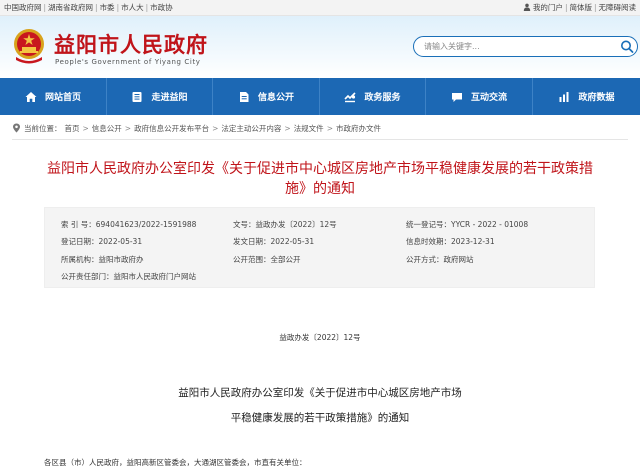 This screenshot has height=475, width=640. What do you see at coordinates (244, 96) in the screenshot?
I see `document-icon` at bounding box center [244, 96].